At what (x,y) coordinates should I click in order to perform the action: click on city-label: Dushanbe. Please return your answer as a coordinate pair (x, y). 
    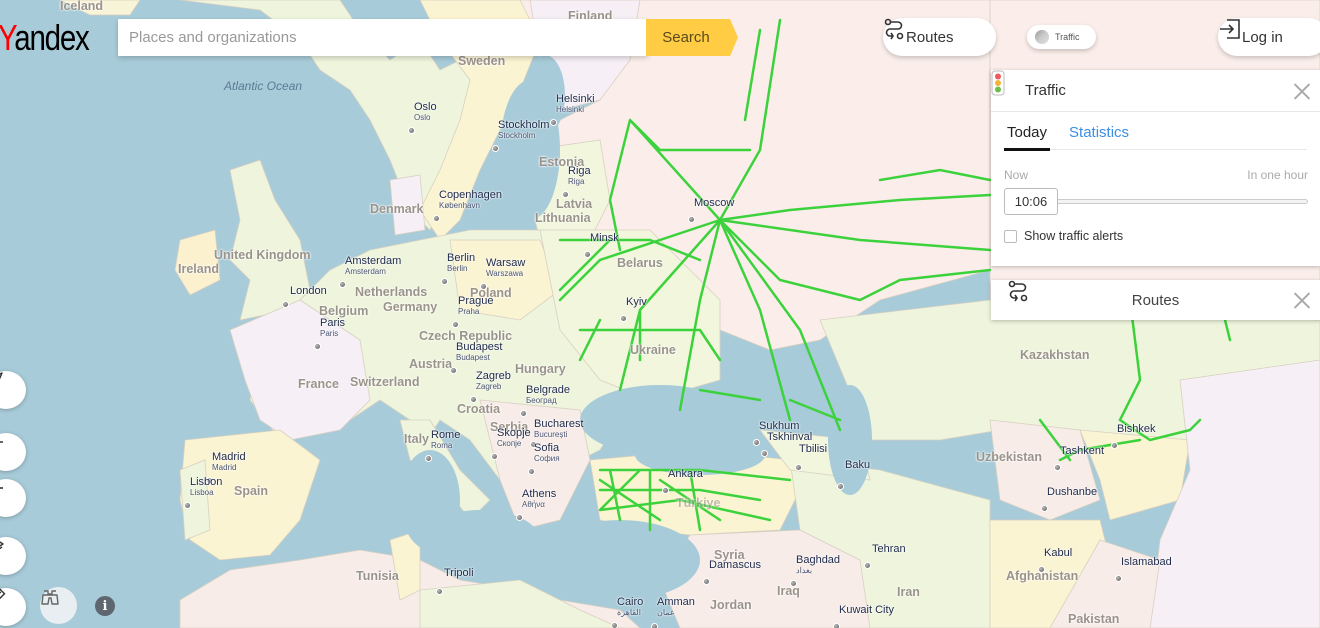
    Looking at the image, I should click on (1072, 492).